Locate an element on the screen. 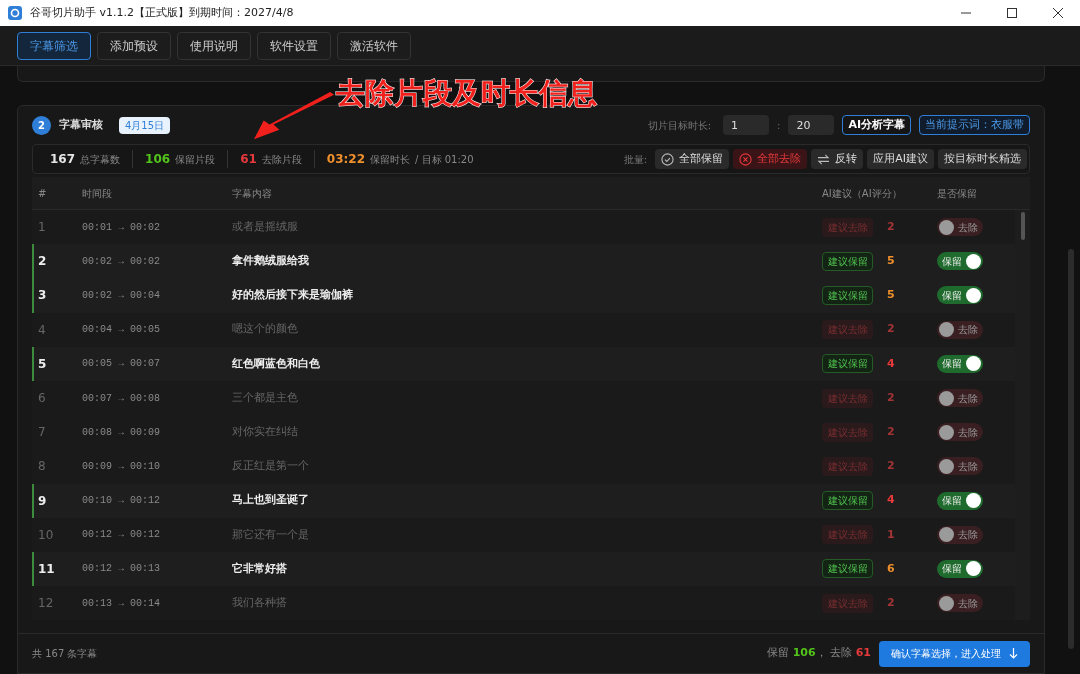 The image size is (1080, 674). batch-button: 应用AI建议 is located at coordinates (900, 159).